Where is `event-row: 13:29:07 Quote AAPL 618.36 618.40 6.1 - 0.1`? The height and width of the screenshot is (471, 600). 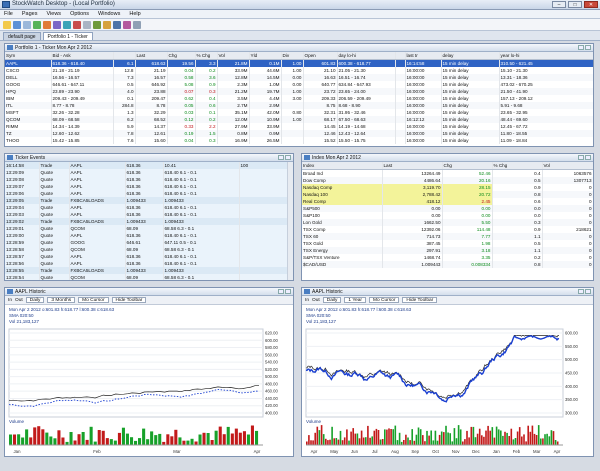 event-row: 13:29:07 Quote AAPL 618.36 618.40 6.1 - 0.1 is located at coordinates (146, 186).